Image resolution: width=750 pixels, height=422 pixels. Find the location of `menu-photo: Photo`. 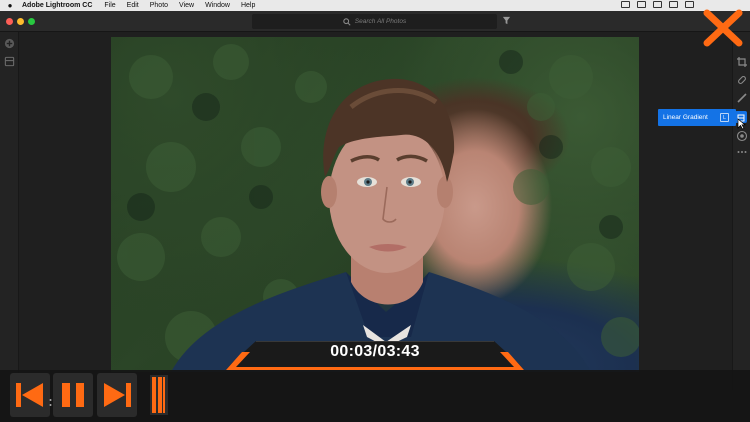

menu-photo: Photo is located at coordinates (159, 5).